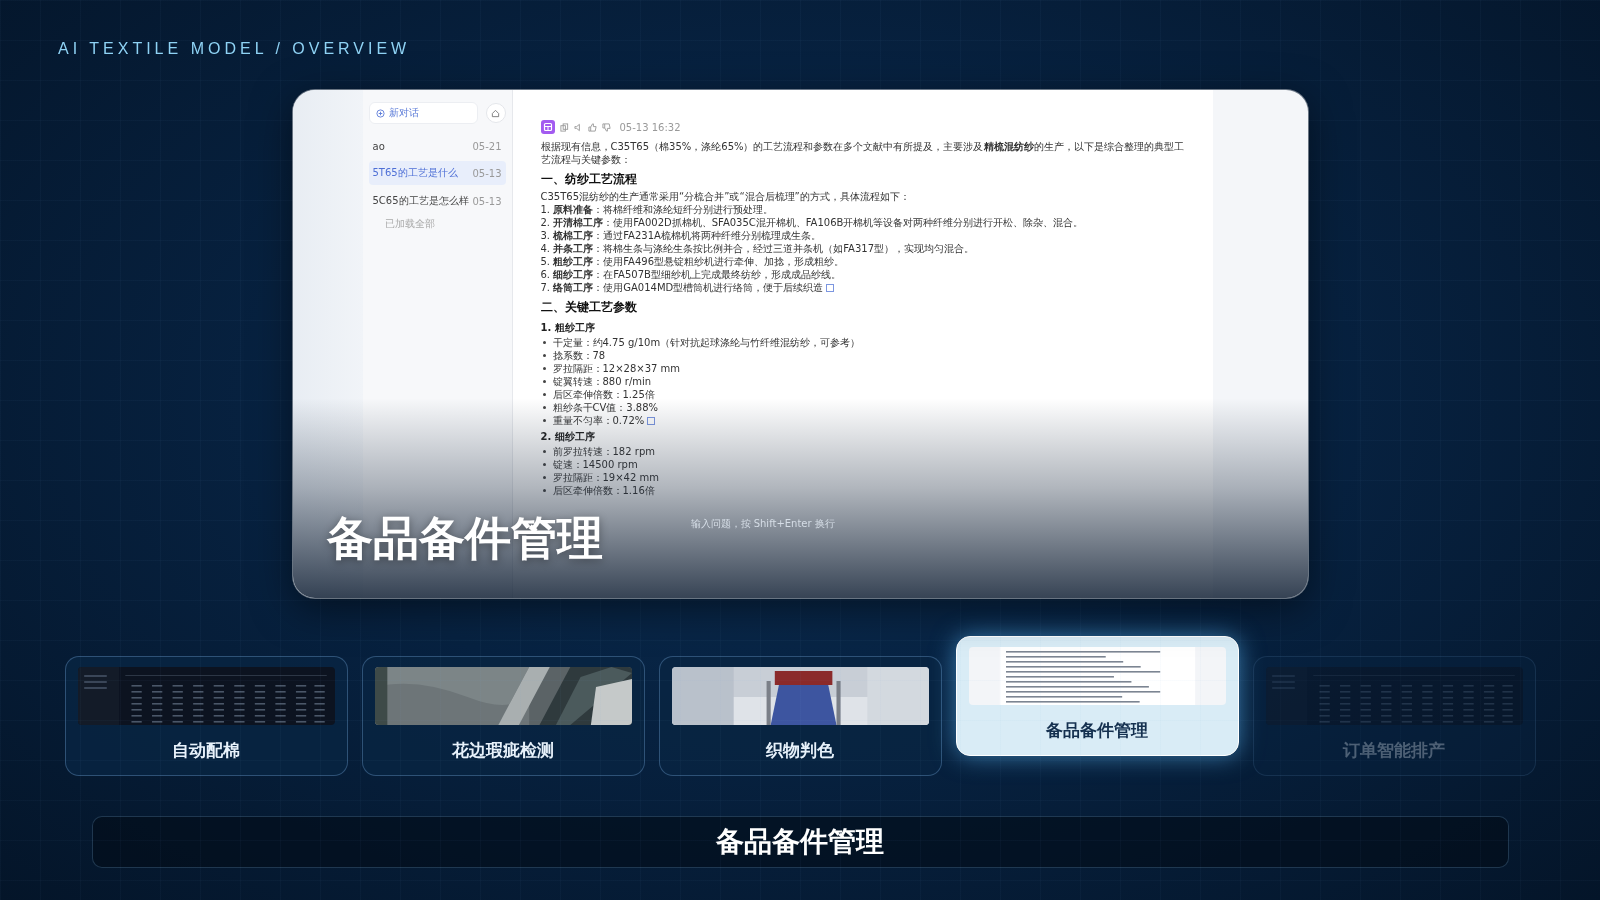  I want to click on plus-circle-icon, so click(380, 113).